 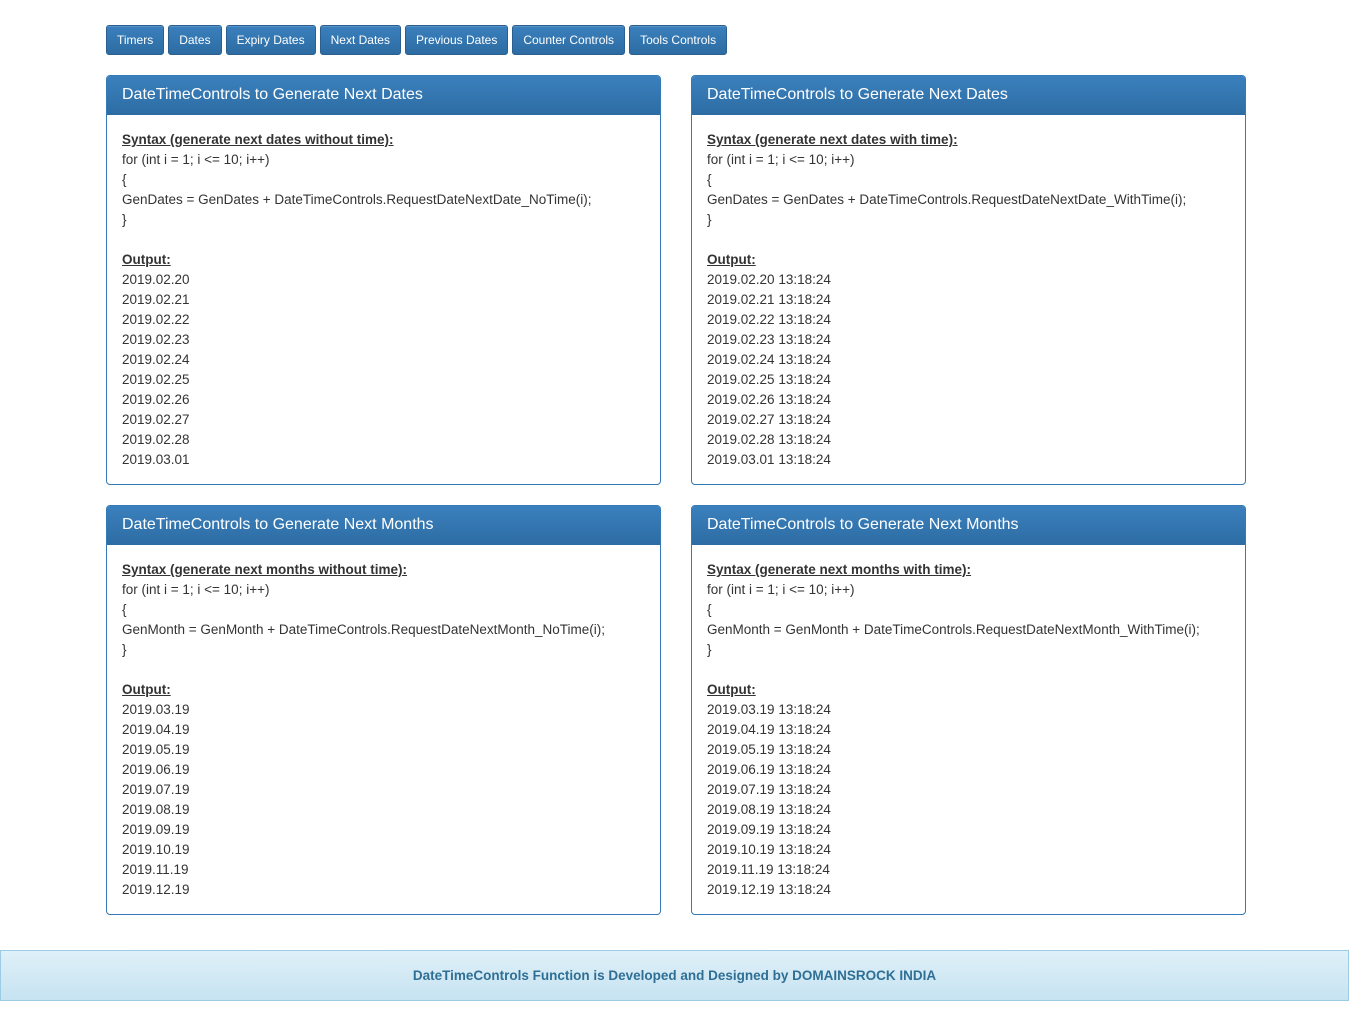 I want to click on output-line: 2019.08.19, so click(x=156, y=809).